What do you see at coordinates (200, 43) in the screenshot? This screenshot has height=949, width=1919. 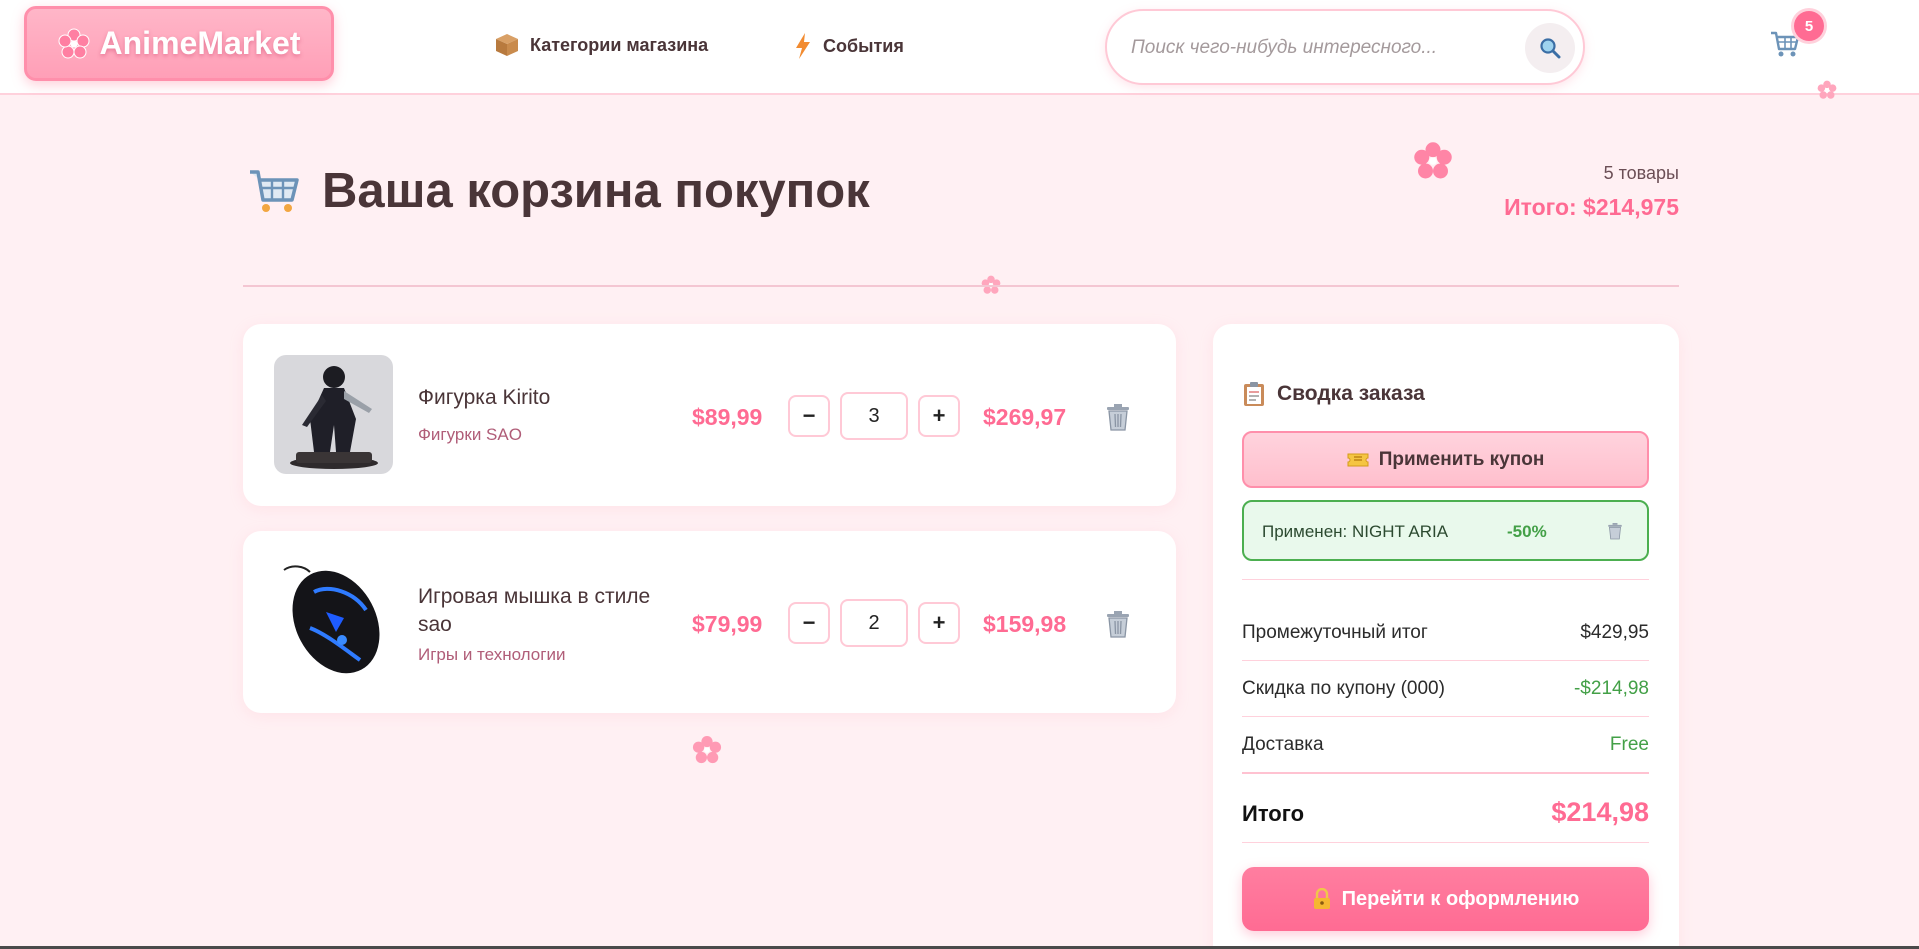 I see `logo-text: AnimeMarket` at bounding box center [200, 43].